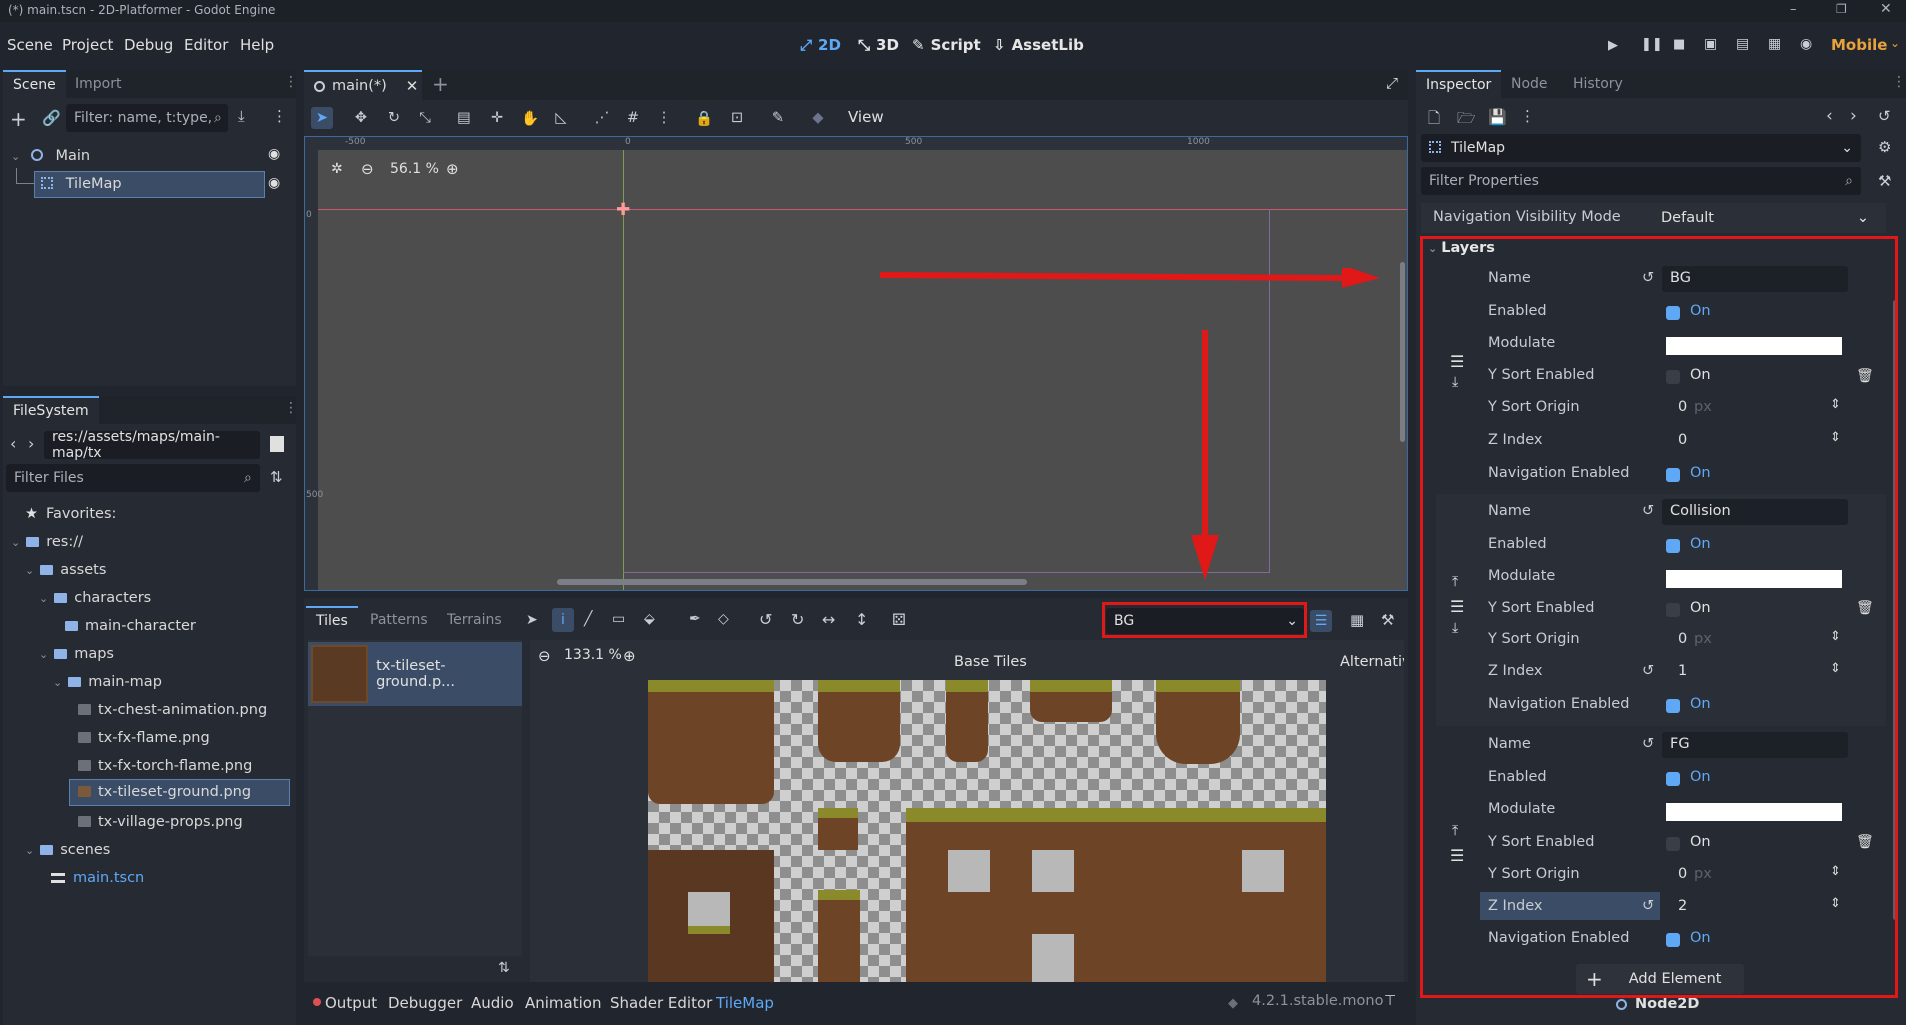 Image resolution: width=1906 pixels, height=1025 pixels. What do you see at coordinates (1886, 9) in the screenshot?
I see `close-window-icon: ✕` at bounding box center [1886, 9].